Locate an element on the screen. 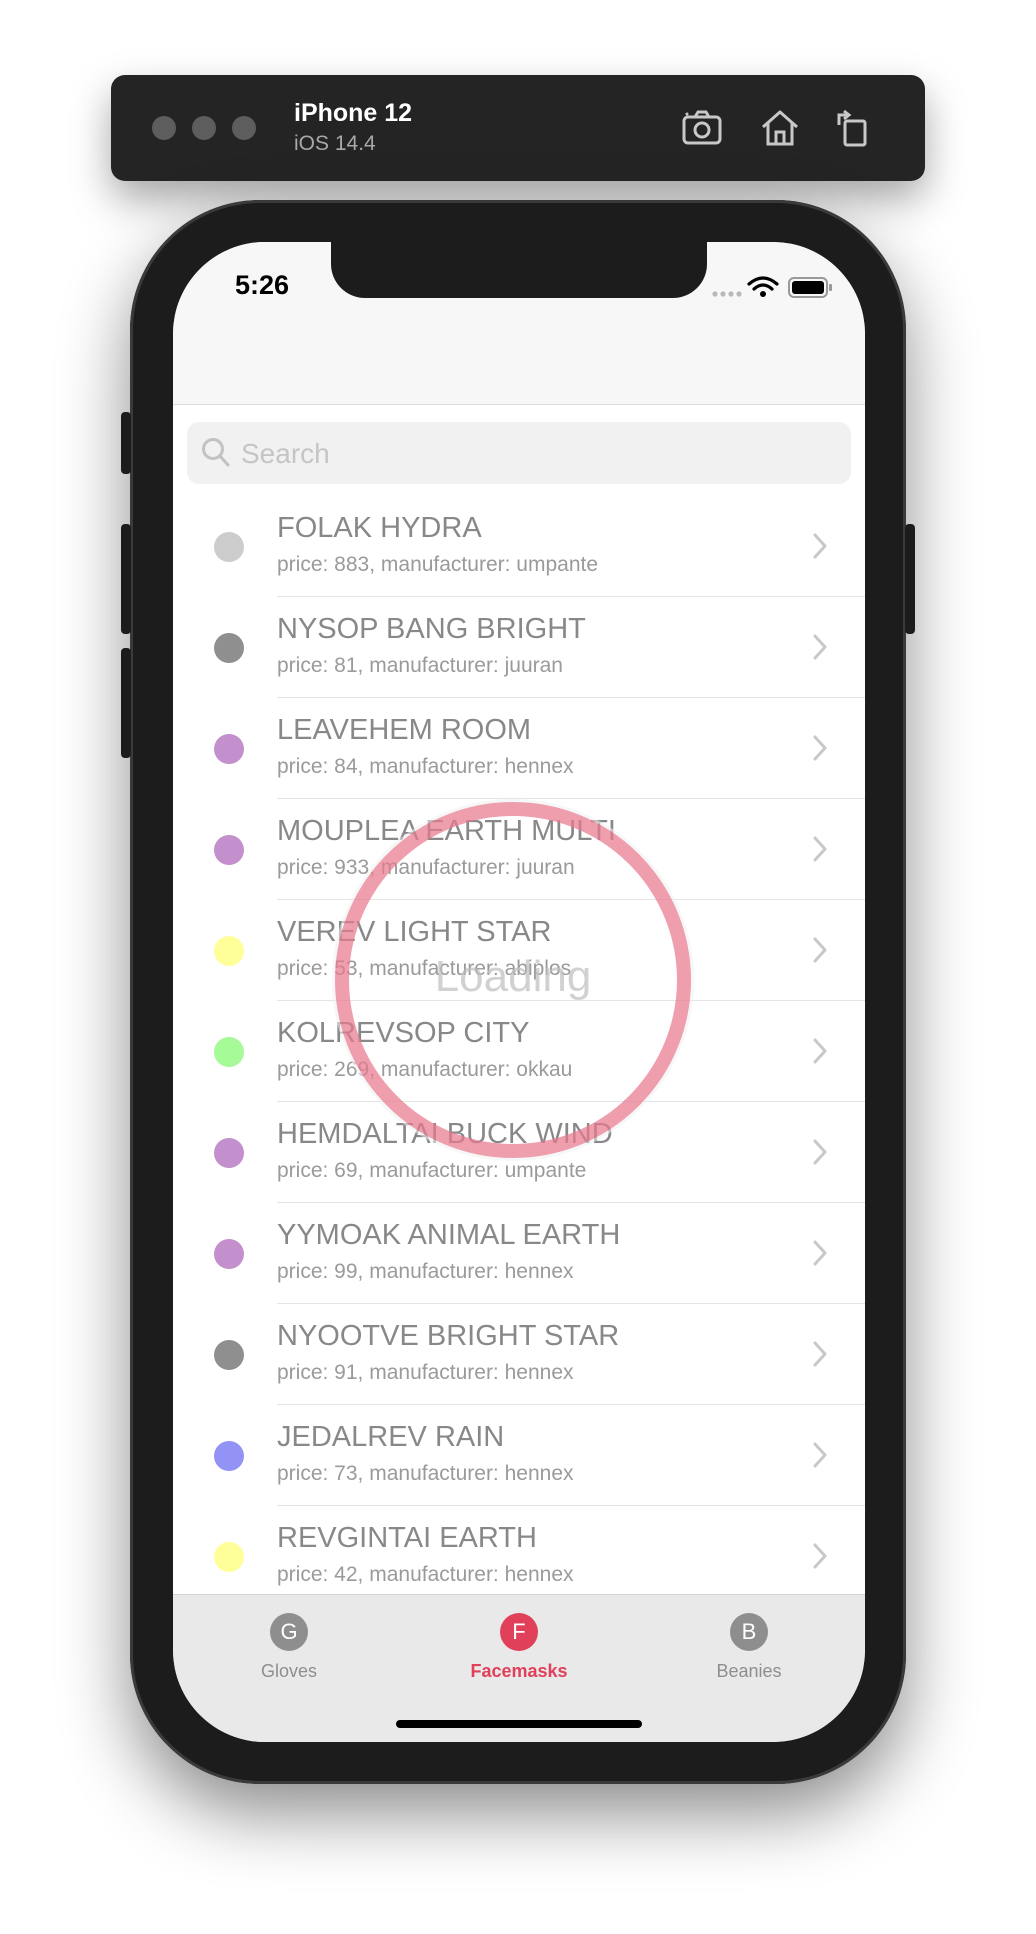 The width and height of the screenshot is (1036, 1934). tab-label: Beanies is located at coordinates (749, 1671).